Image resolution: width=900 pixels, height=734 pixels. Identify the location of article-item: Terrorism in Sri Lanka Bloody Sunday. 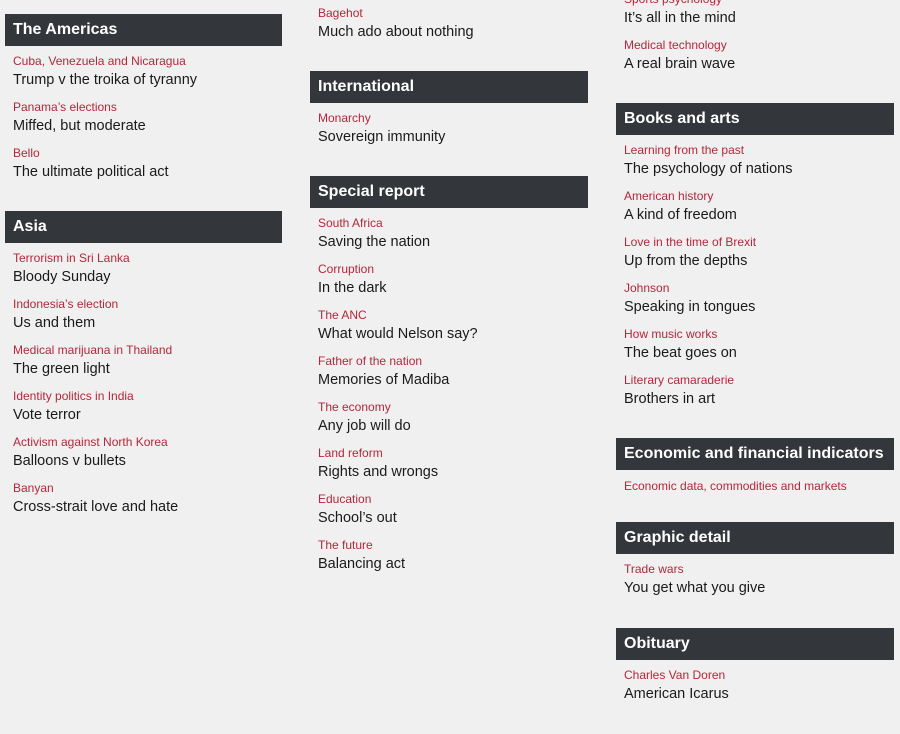
(147, 272).